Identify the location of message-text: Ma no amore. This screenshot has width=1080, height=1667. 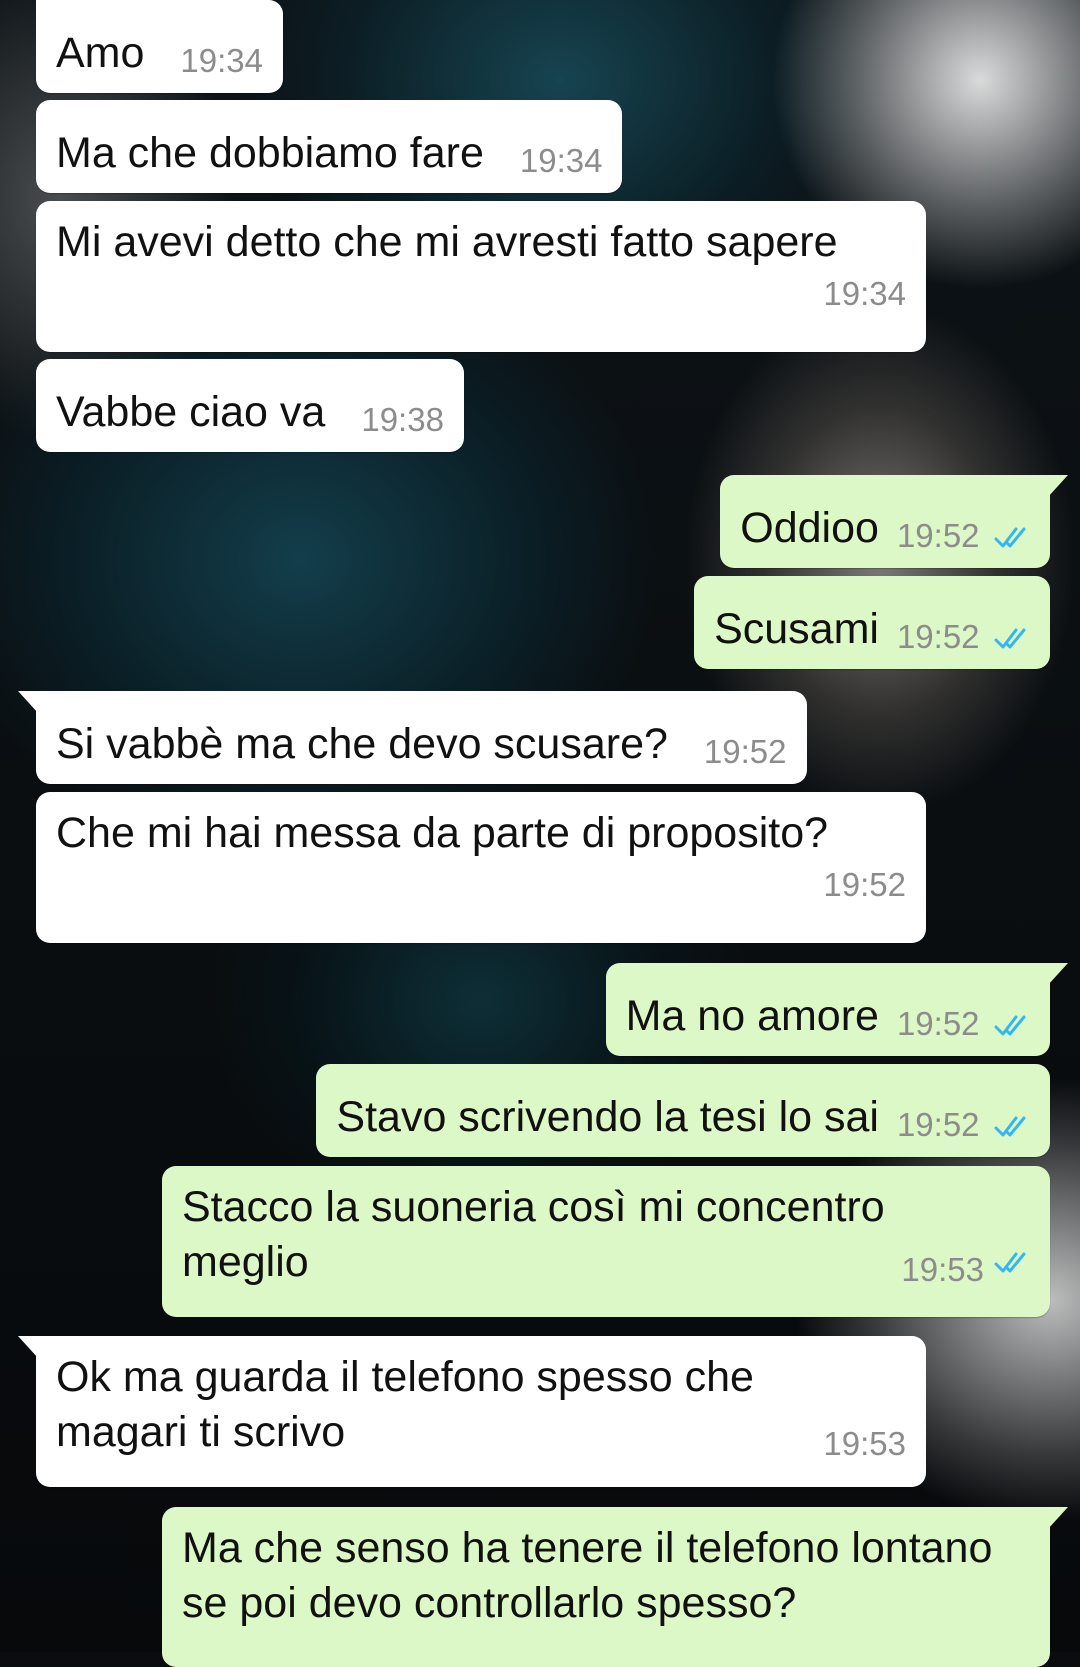
(752, 1016).